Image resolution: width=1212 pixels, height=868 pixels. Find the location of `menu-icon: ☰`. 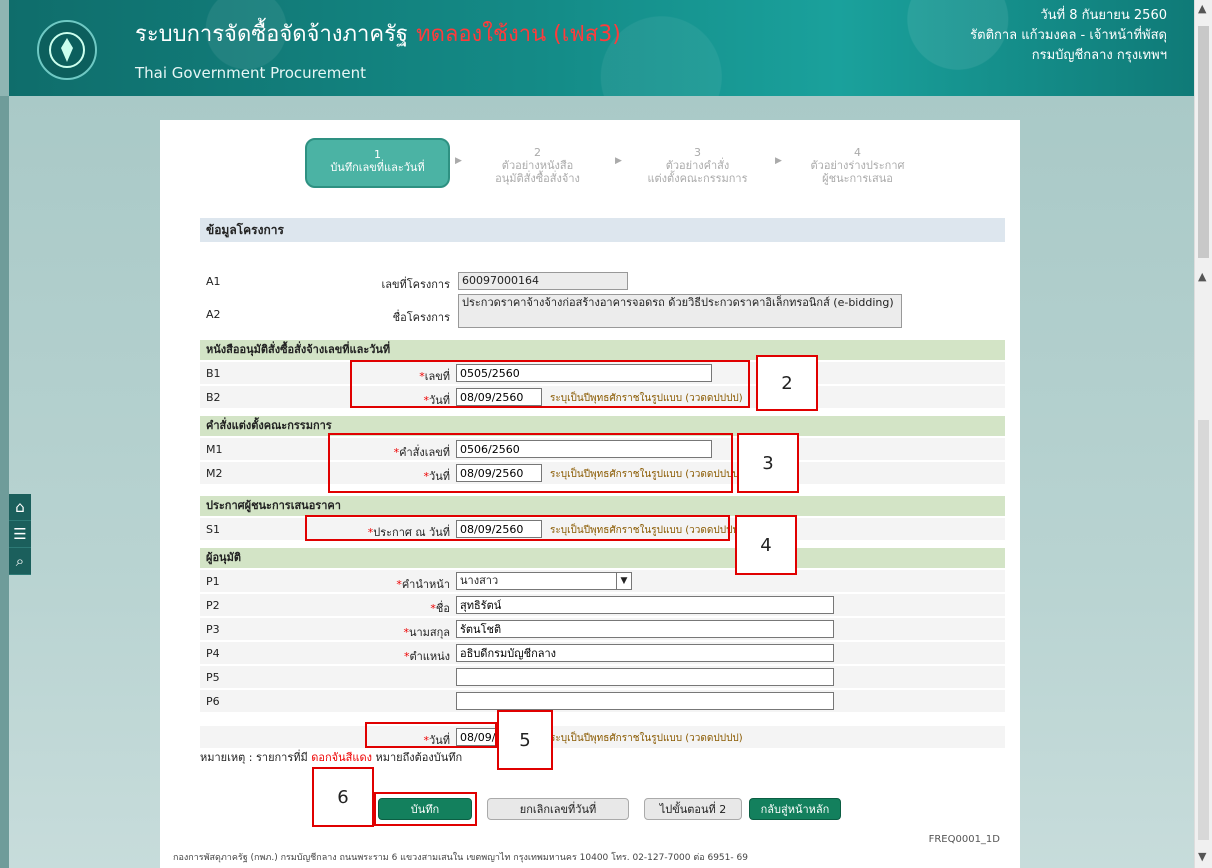

menu-icon: ☰ is located at coordinates (20, 534).